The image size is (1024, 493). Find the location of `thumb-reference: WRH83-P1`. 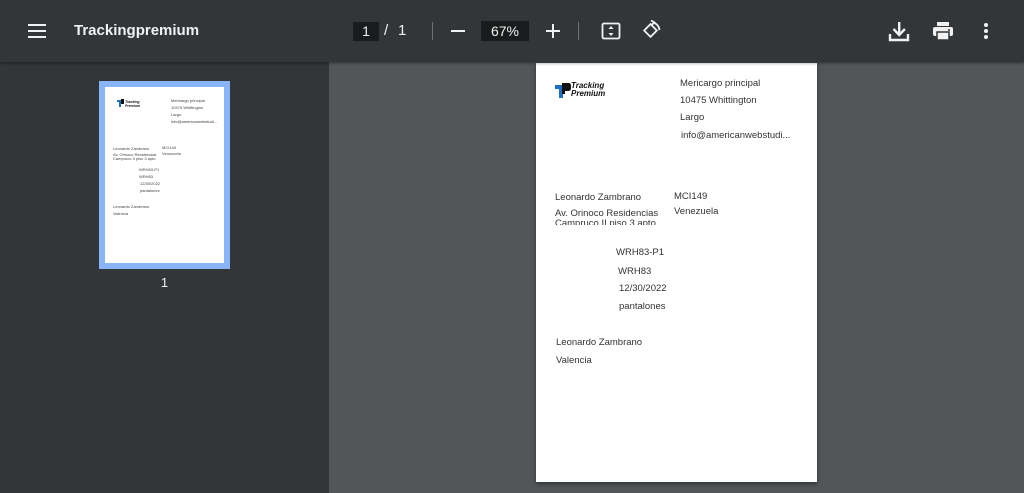

thumb-reference: WRH83-P1 is located at coordinates (149, 169).